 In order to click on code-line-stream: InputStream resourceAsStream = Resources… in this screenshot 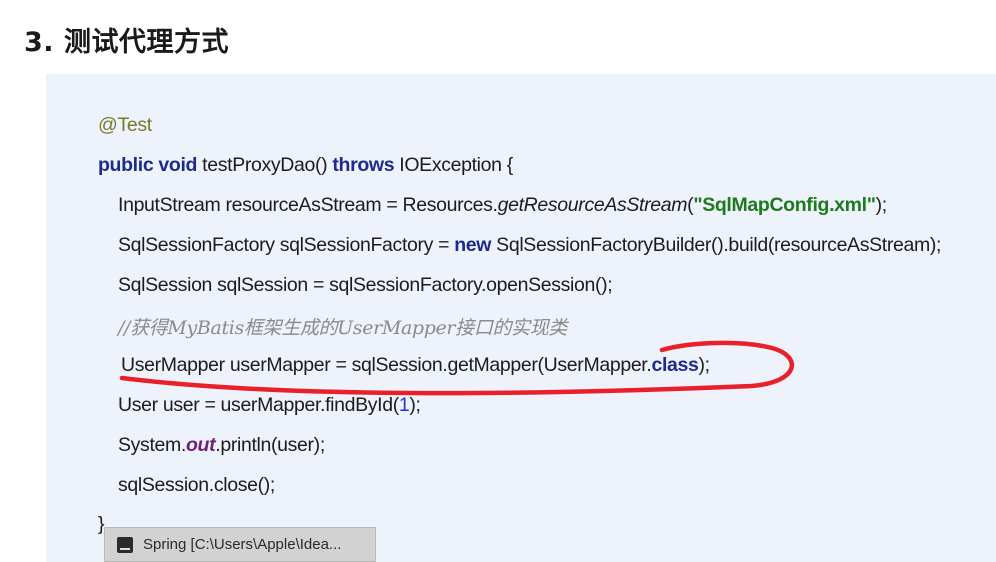, I will do `click(502, 205)`.